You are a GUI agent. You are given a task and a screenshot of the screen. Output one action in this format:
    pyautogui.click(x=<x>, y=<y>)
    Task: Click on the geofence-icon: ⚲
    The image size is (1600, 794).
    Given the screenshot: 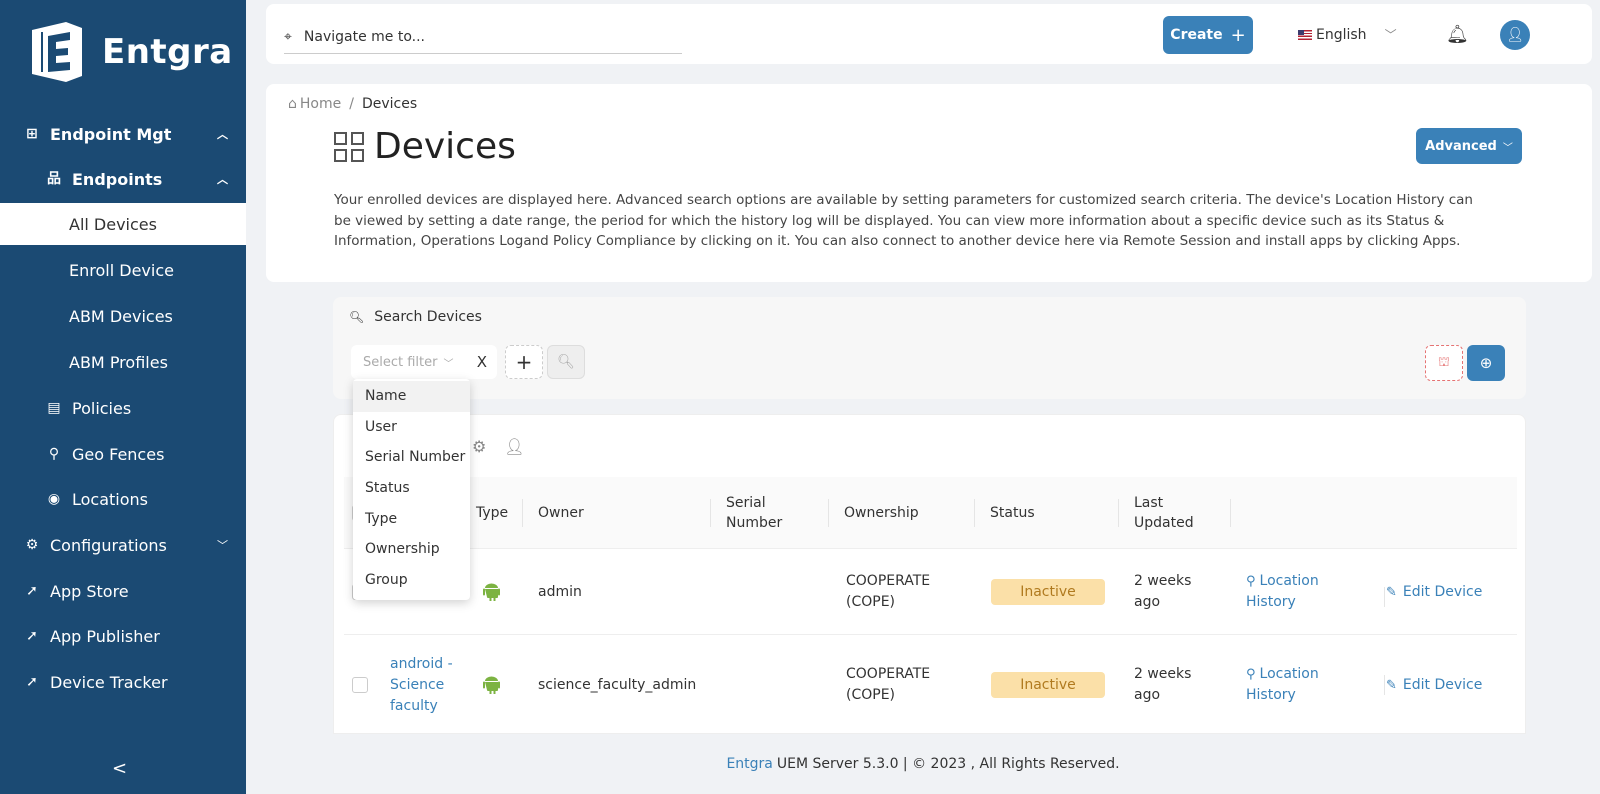 What is the action you would take?
    pyautogui.click(x=54, y=454)
    